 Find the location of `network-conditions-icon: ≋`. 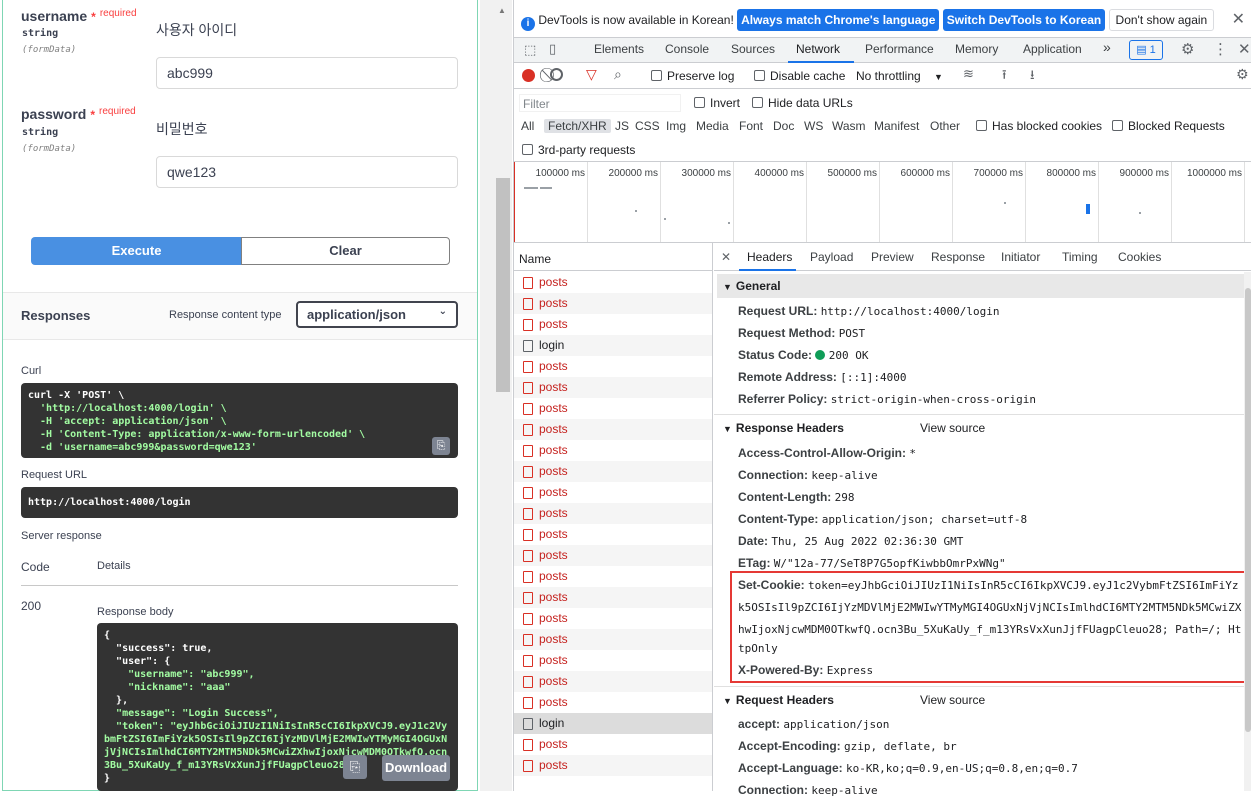

network-conditions-icon: ≋ is located at coordinates (968, 74).